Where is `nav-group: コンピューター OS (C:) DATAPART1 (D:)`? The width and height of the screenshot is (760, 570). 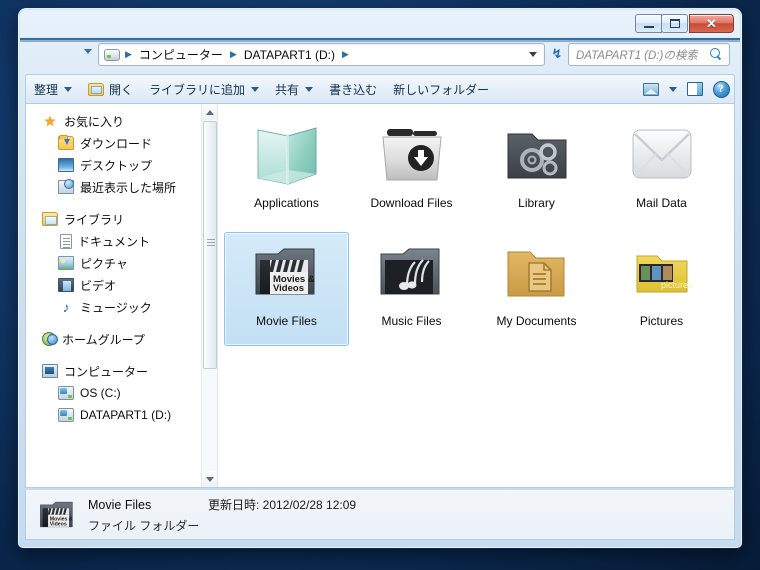 nav-group: コンピューター OS (C:) DATAPART1 (D:) is located at coordinates (121, 393).